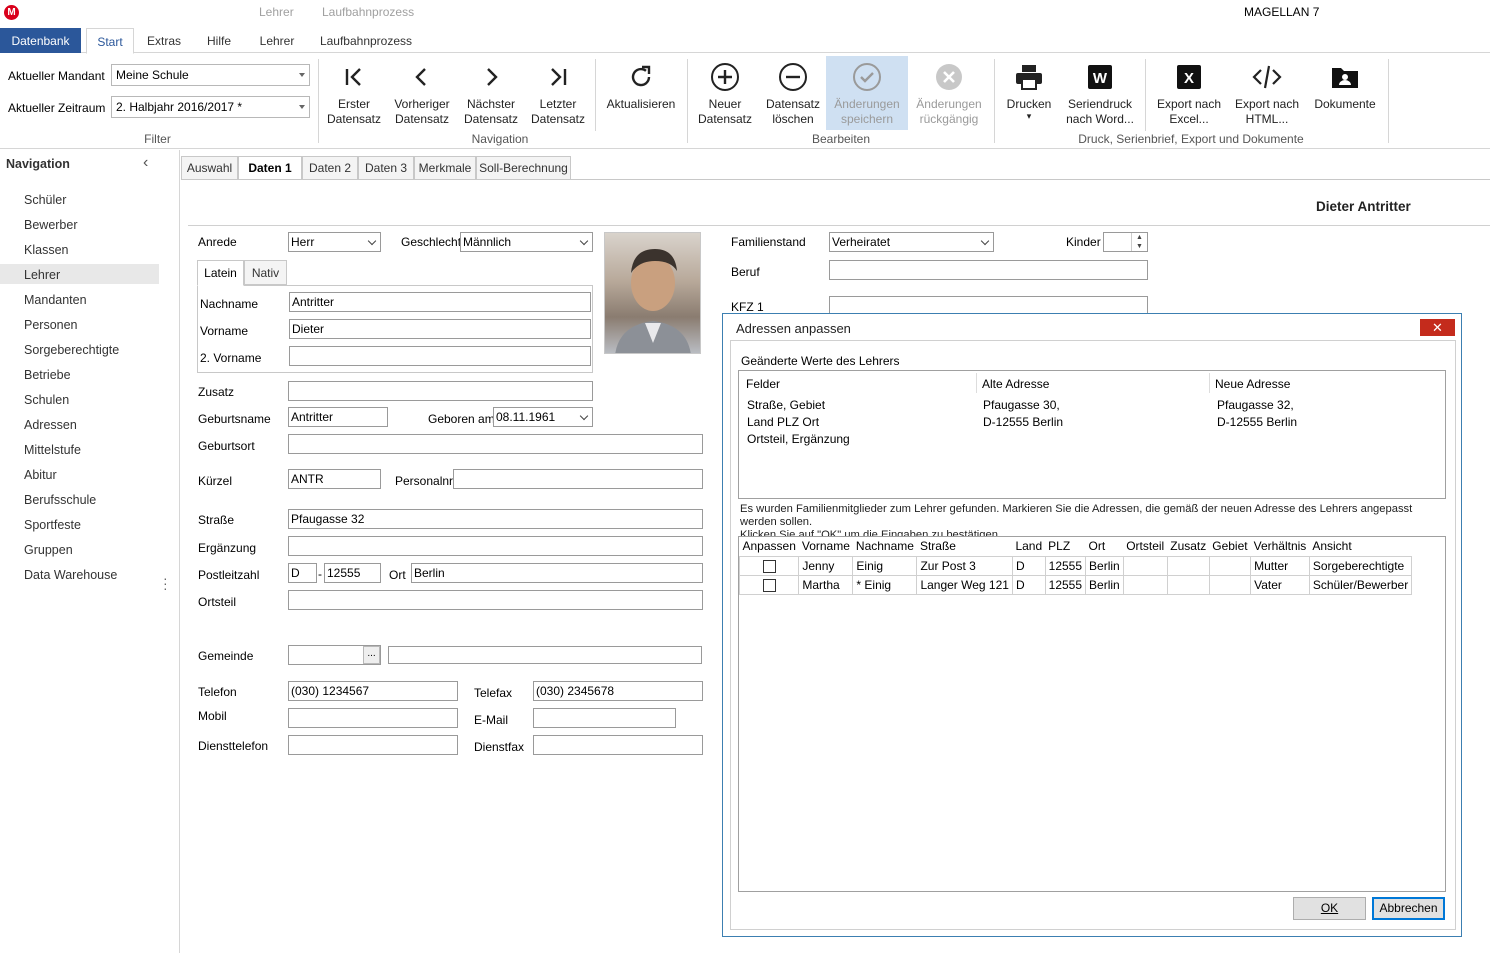  I want to click on header-gebiet: Gebiet, so click(1229, 546).